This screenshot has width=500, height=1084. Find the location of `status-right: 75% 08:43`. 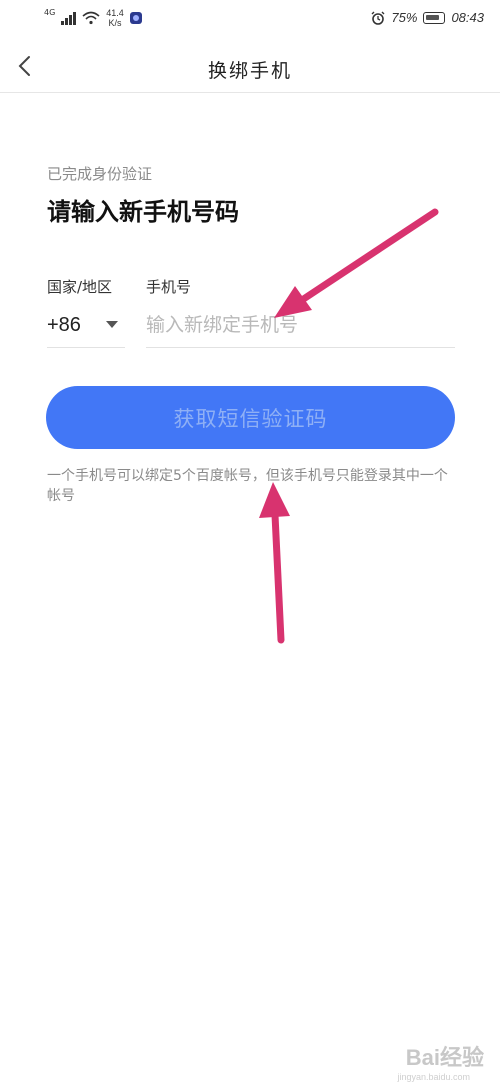

status-right: 75% 08:43 is located at coordinates (427, 17).